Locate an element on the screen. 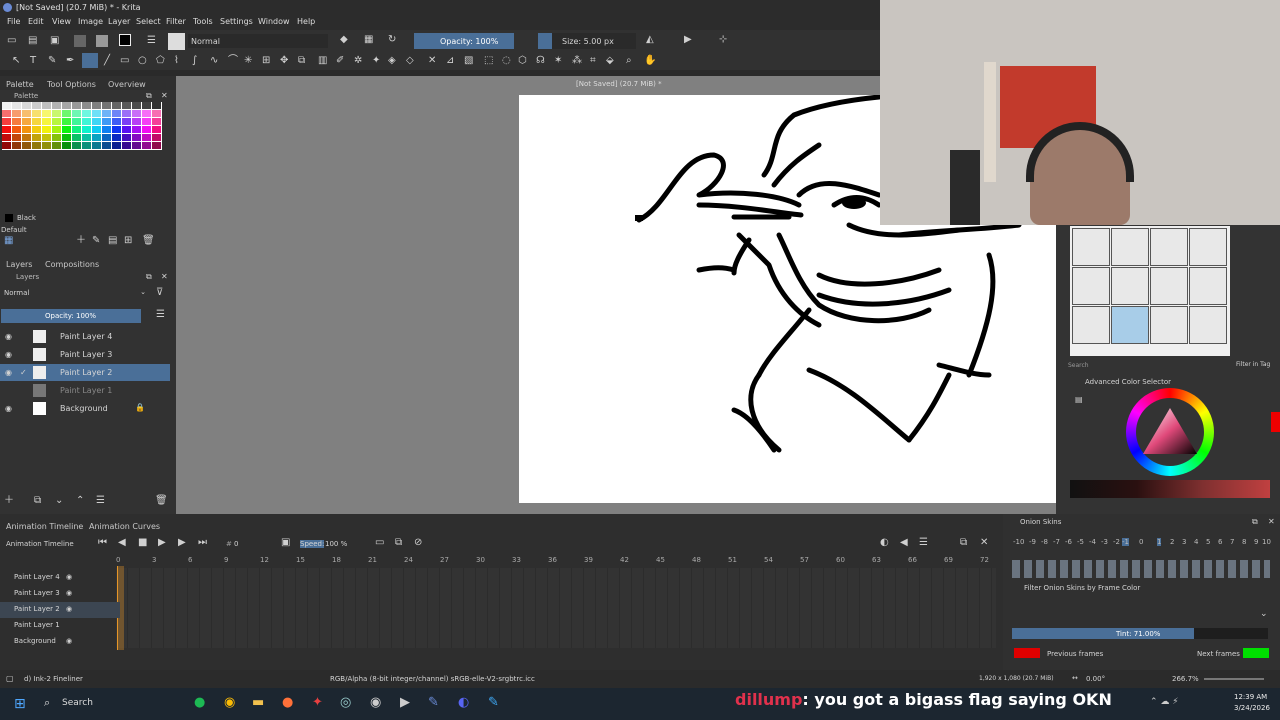  drop-frames-icon: ▭ is located at coordinates (379, 543).